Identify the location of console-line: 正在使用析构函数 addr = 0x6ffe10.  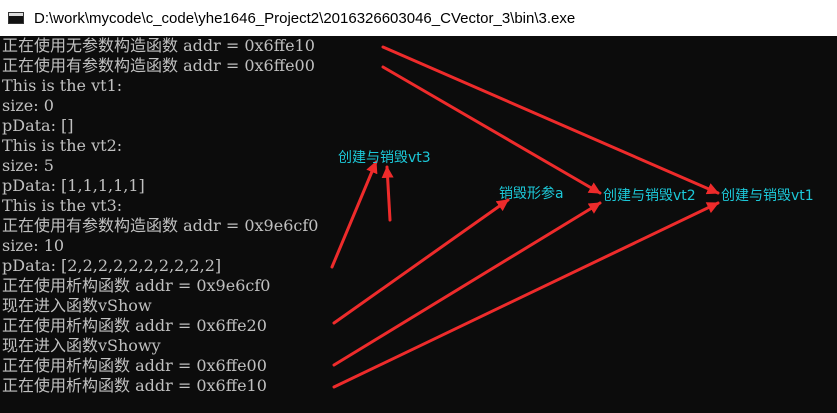
(134, 385).